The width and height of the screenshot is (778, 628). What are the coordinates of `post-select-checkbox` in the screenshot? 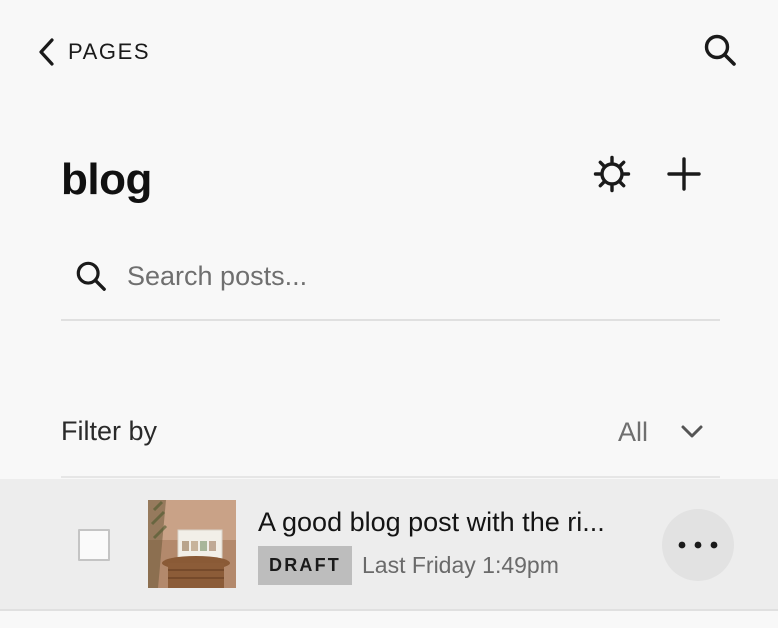 It's located at (94, 545).